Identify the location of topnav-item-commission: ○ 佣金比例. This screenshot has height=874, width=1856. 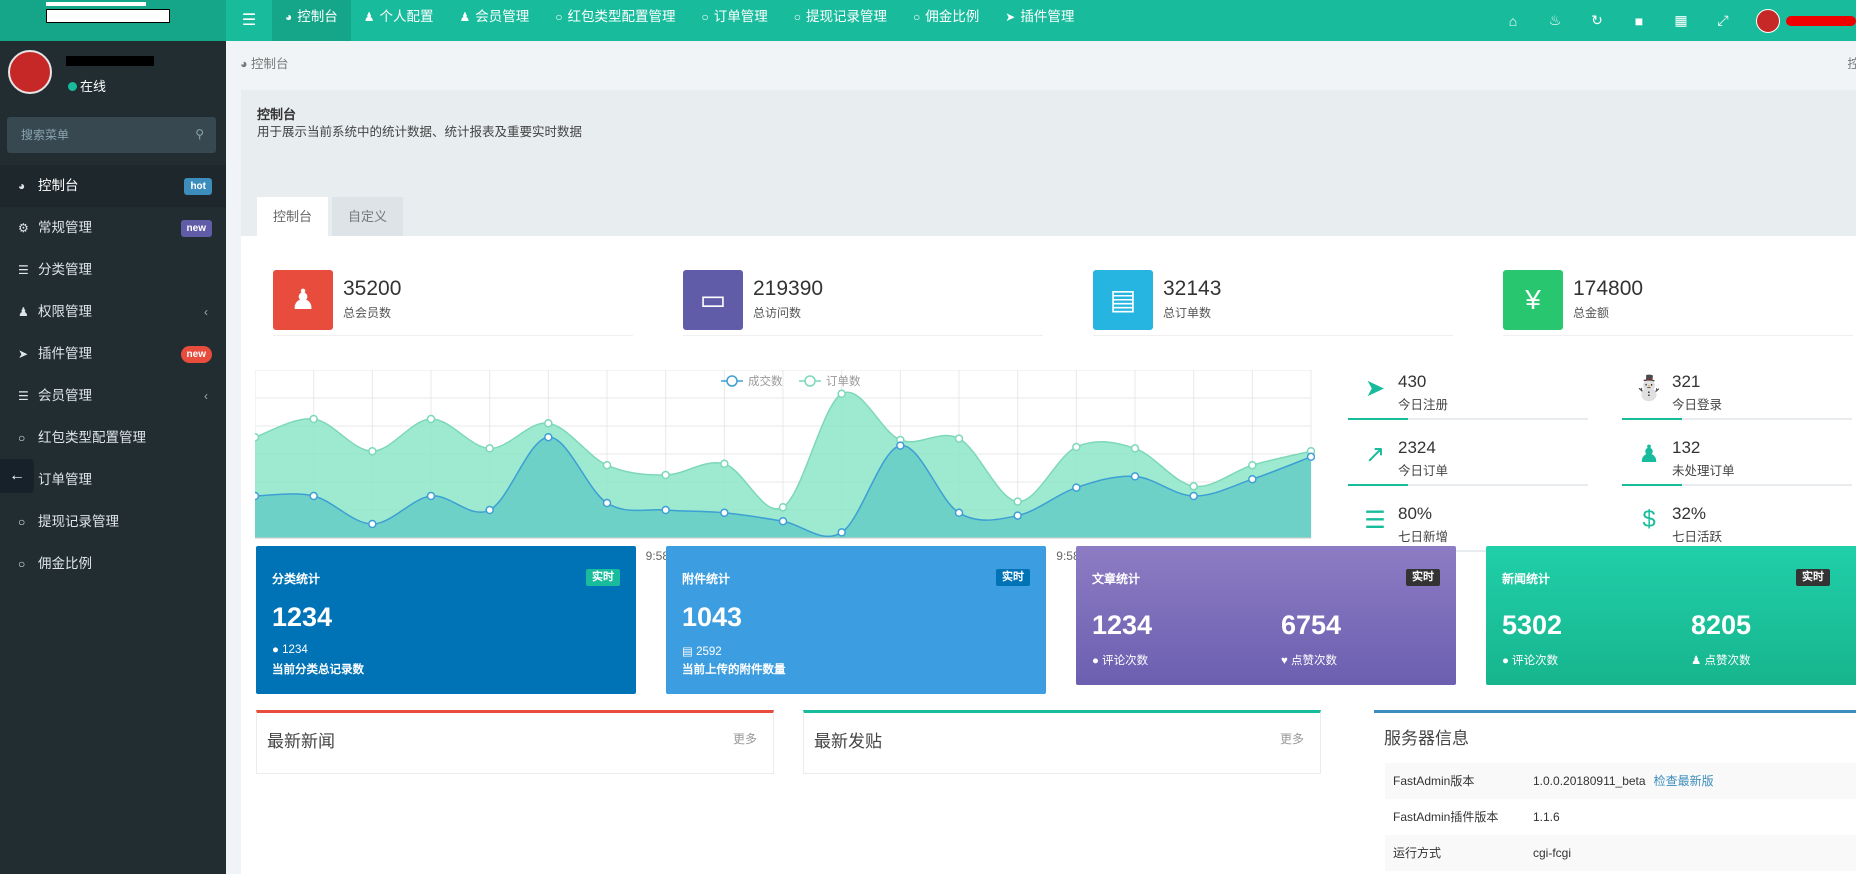
(946, 20).